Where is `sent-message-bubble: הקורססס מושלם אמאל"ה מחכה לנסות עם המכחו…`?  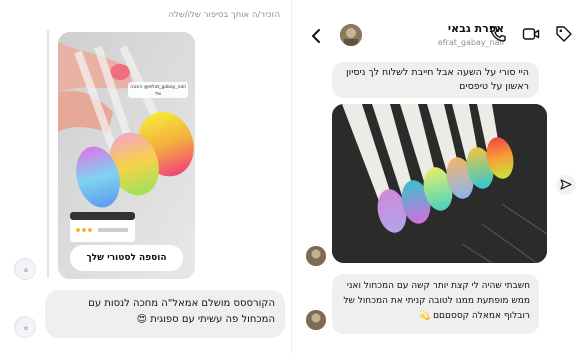 sent-message-bubble: הקורססס מושלם אמאל"ה מחכה לנסות עם המכחו… is located at coordinates (165, 314).